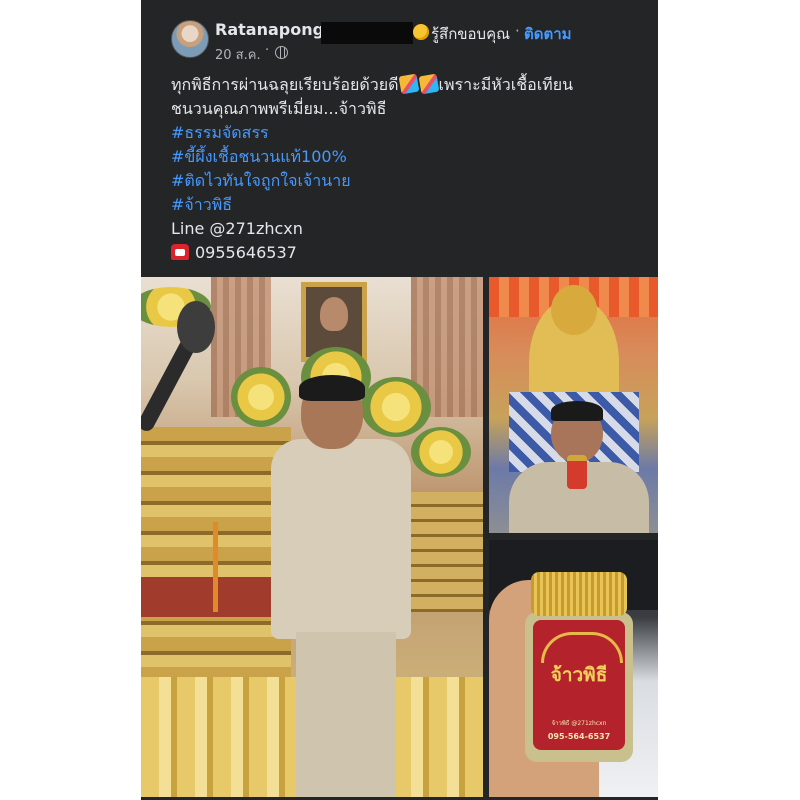  Describe the element at coordinates (279, 108) in the screenshot. I see `post-text-line-2: ชนวนคุณภาพพรีเมี่ยม...จ้าวพิธี` at that location.